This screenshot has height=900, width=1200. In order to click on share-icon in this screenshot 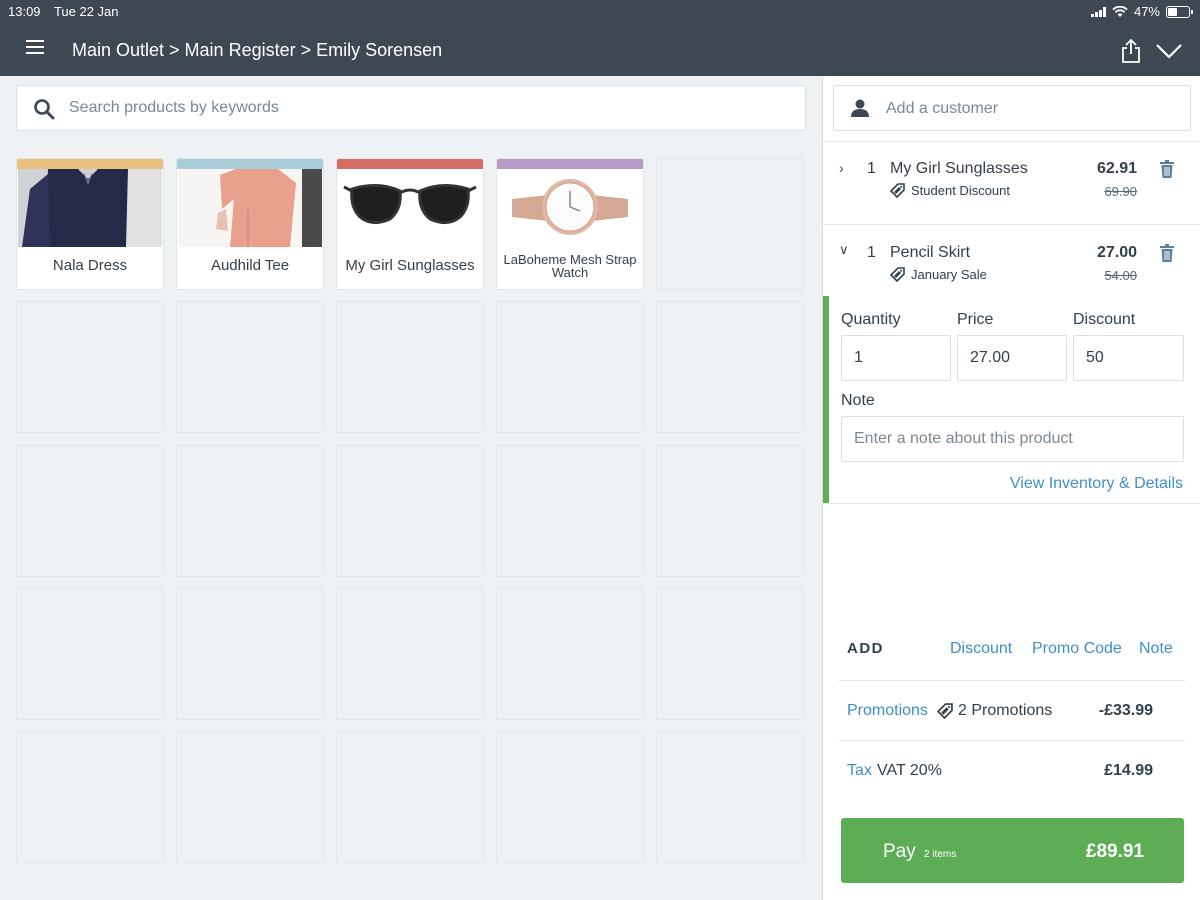, I will do `click(1131, 51)`.